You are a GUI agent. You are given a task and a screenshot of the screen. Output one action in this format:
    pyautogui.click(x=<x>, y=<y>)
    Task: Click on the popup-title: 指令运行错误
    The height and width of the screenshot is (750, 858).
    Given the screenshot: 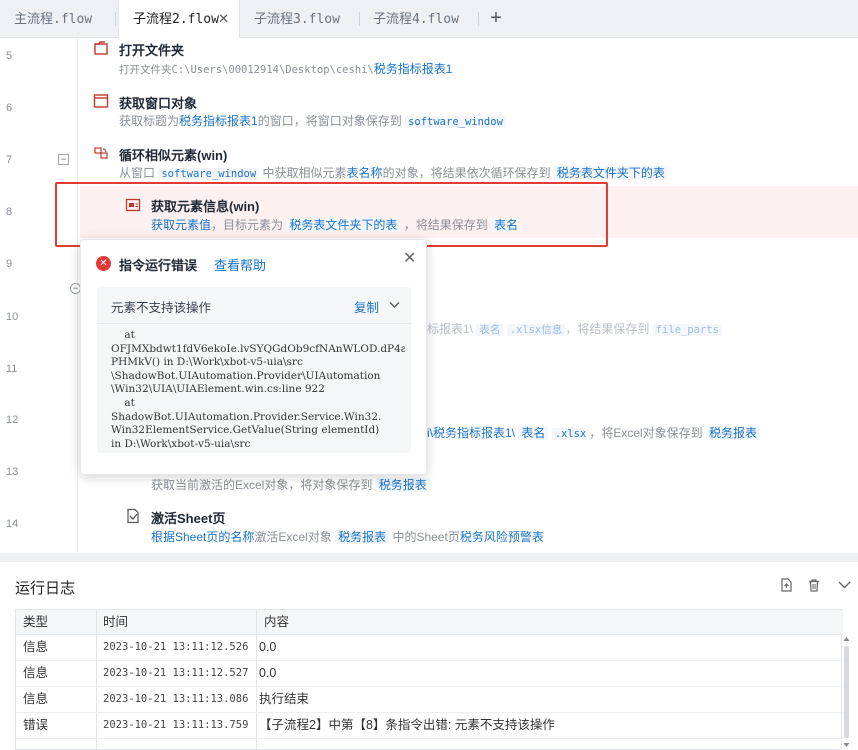 What is the action you would take?
    pyautogui.click(x=158, y=265)
    